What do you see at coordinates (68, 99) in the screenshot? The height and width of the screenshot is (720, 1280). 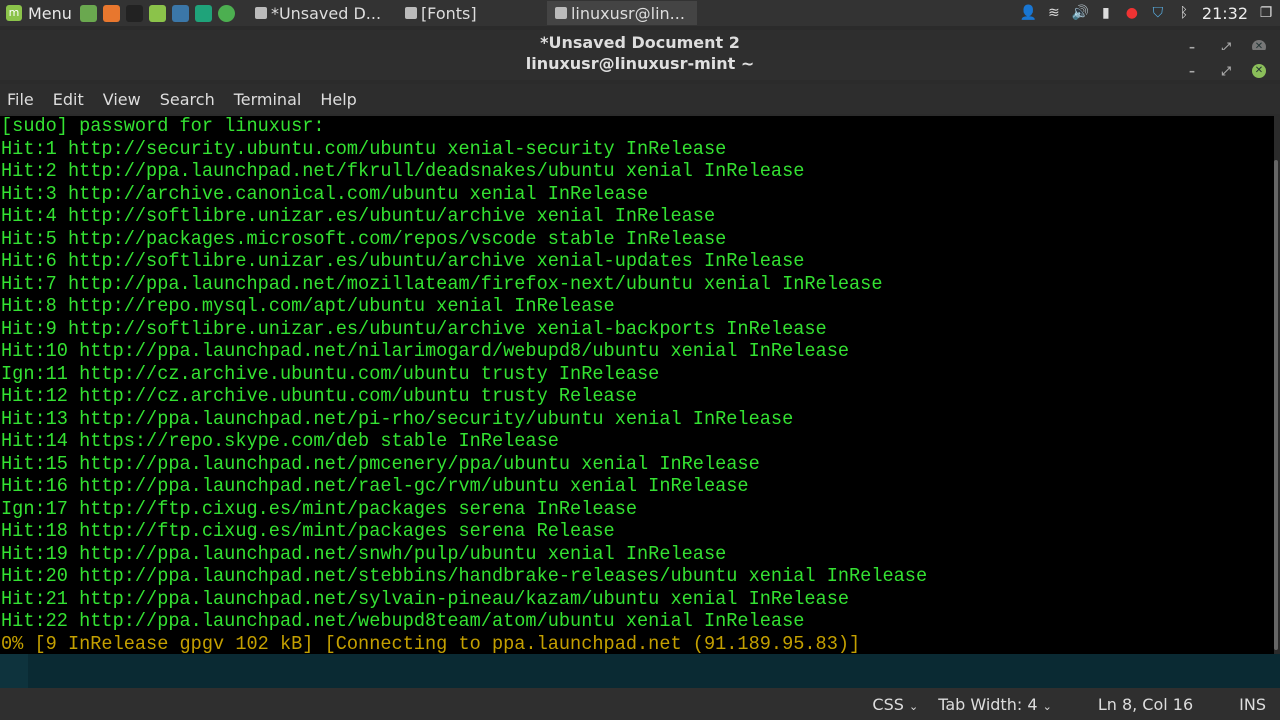 I see `menu-edit: Edit` at bounding box center [68, 99].